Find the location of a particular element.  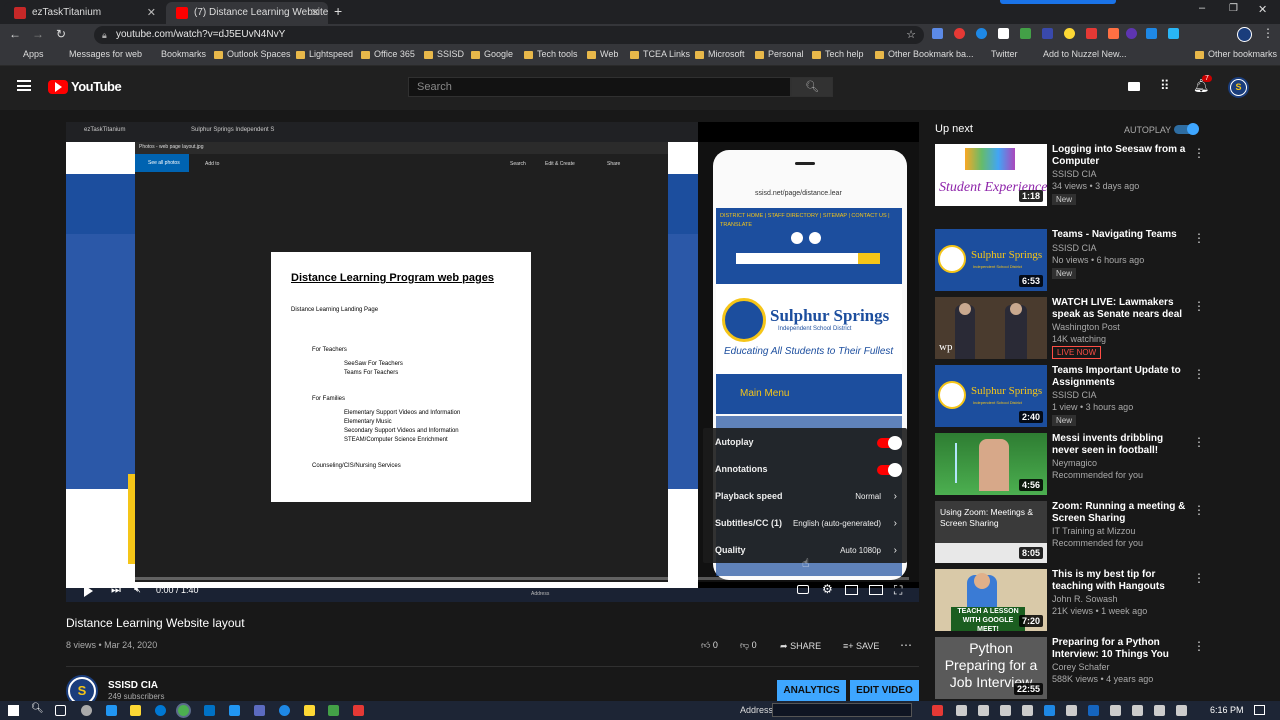

star-icon: ☆ is located at coordinates (911, 35).